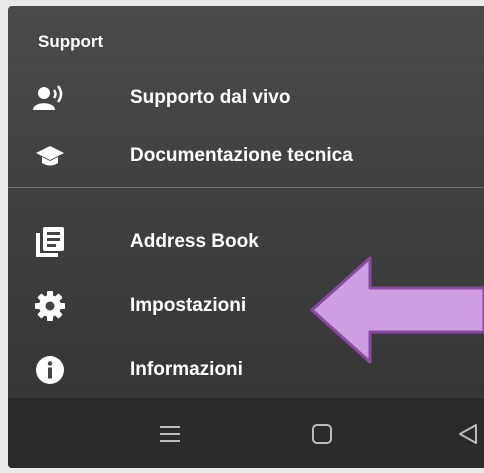 This screenshot has width=484, height=473. I want to click on annotation-arrow, so click(397, 310).